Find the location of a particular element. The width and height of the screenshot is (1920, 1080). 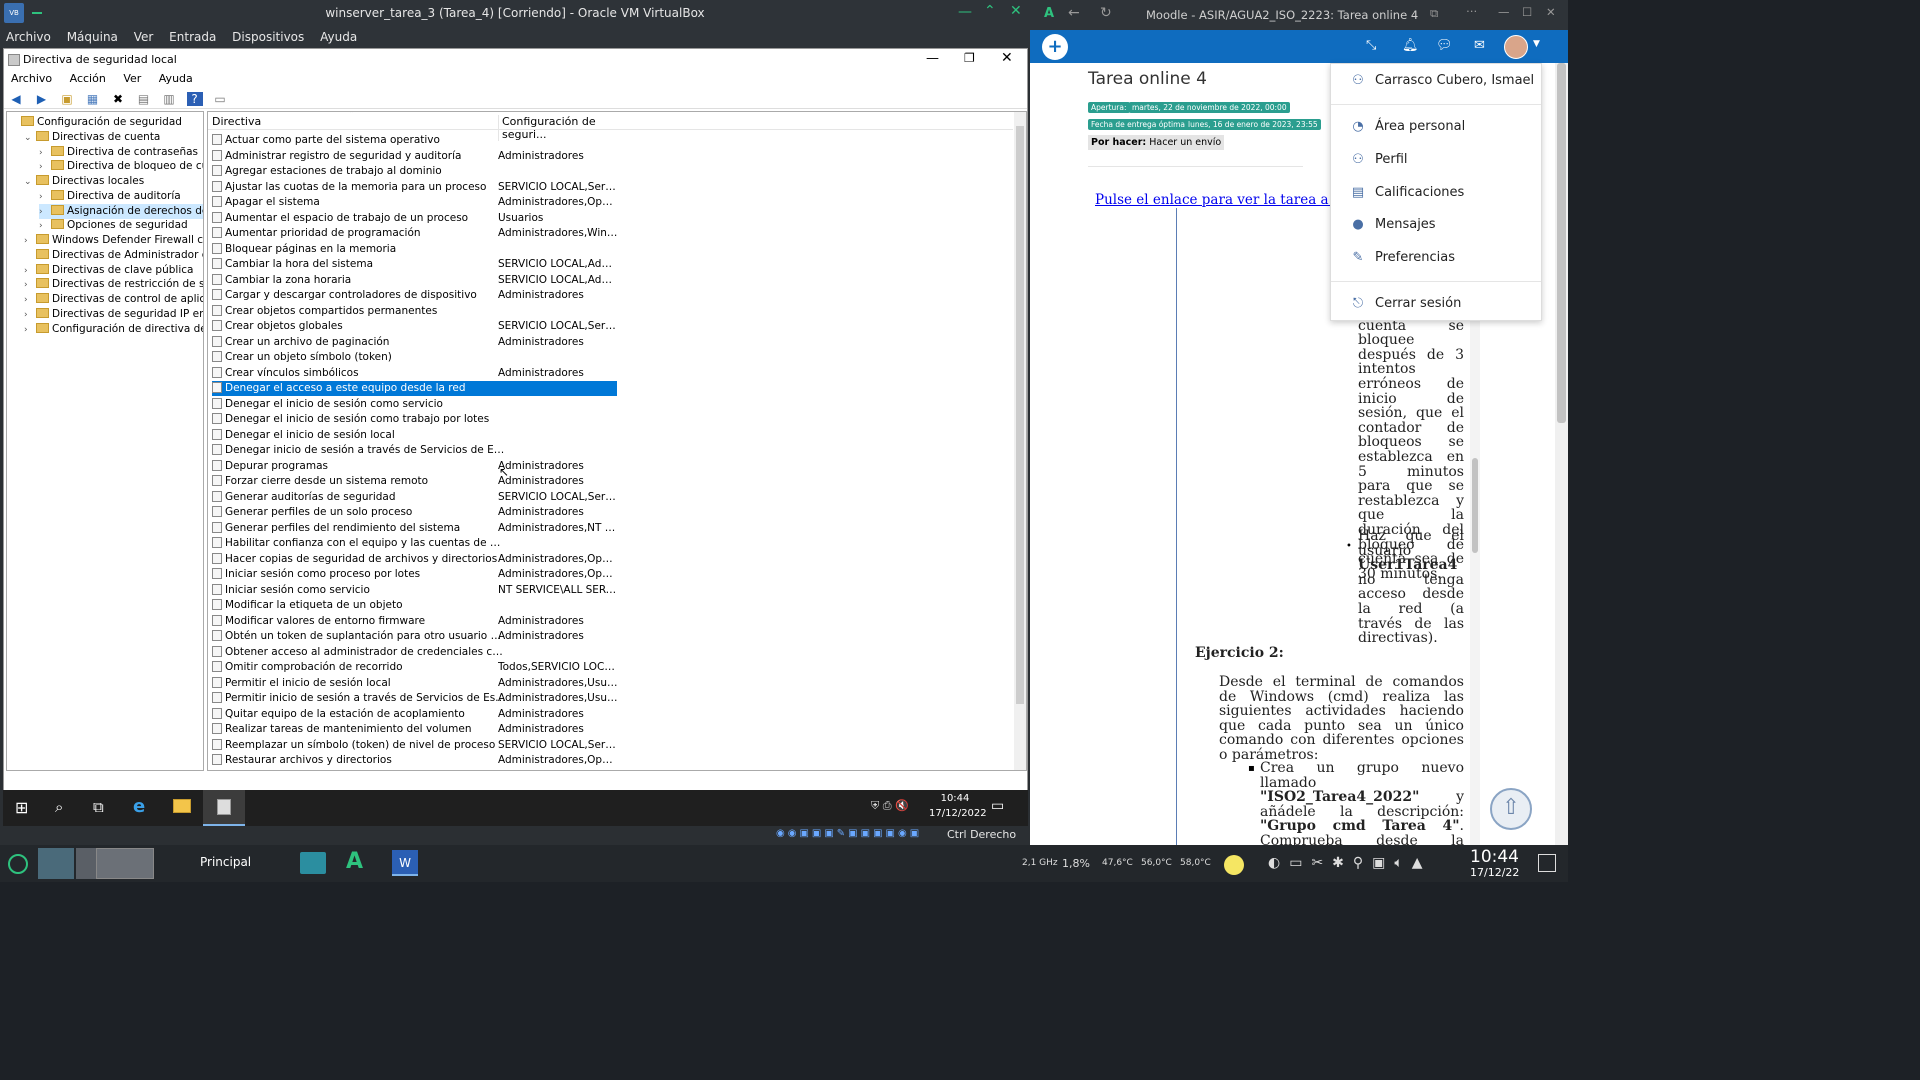

maximize-icon: ⌃ is located at coordinates (990, 11).